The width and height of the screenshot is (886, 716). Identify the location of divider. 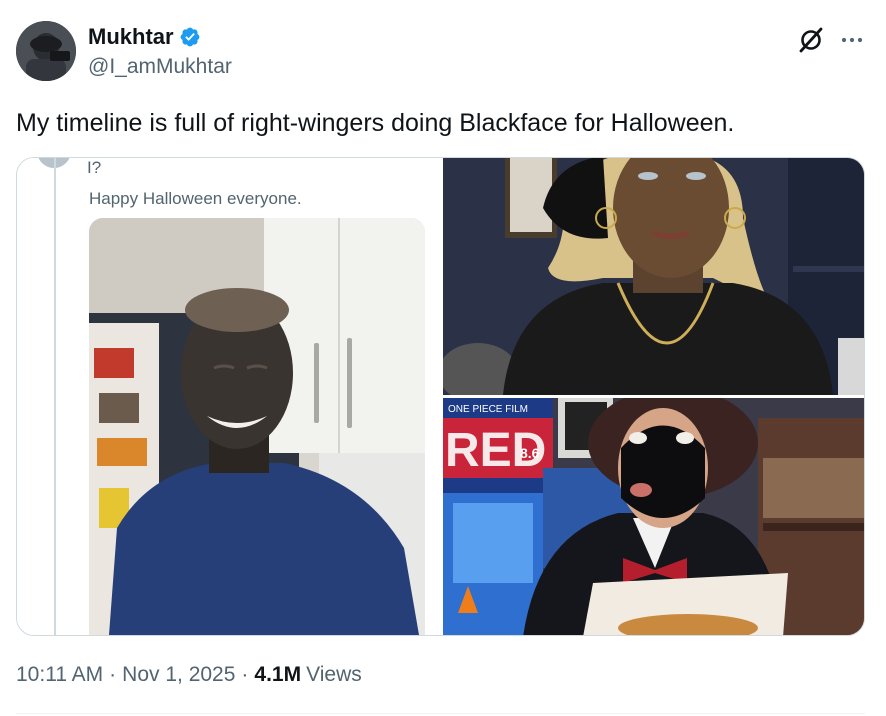
(440, 713).